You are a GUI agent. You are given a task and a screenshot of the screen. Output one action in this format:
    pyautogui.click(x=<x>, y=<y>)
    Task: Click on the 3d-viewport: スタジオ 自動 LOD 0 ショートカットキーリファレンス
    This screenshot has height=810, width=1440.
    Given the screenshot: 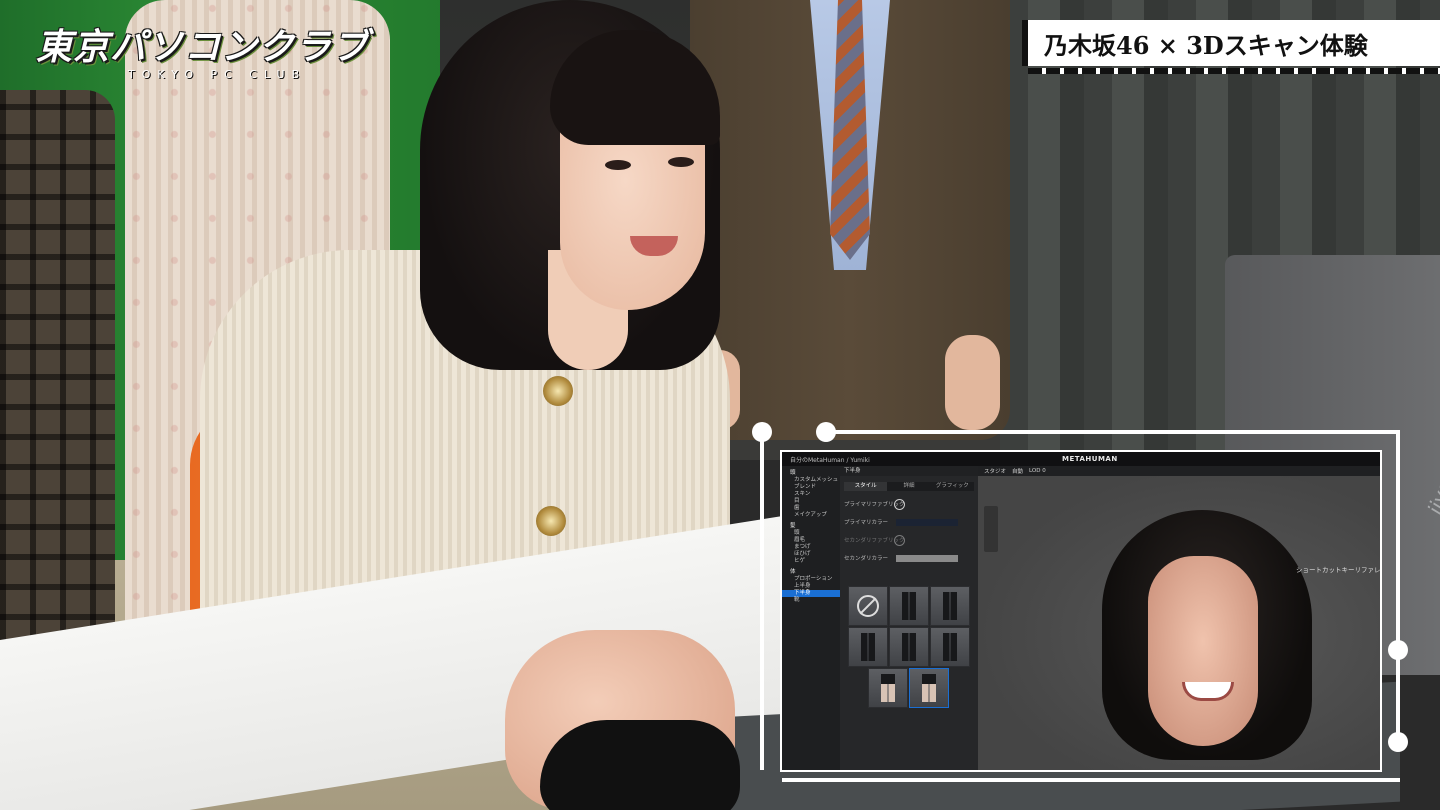 What is the action you would take?
    pyautogui.click(x=1179, y=618)
    